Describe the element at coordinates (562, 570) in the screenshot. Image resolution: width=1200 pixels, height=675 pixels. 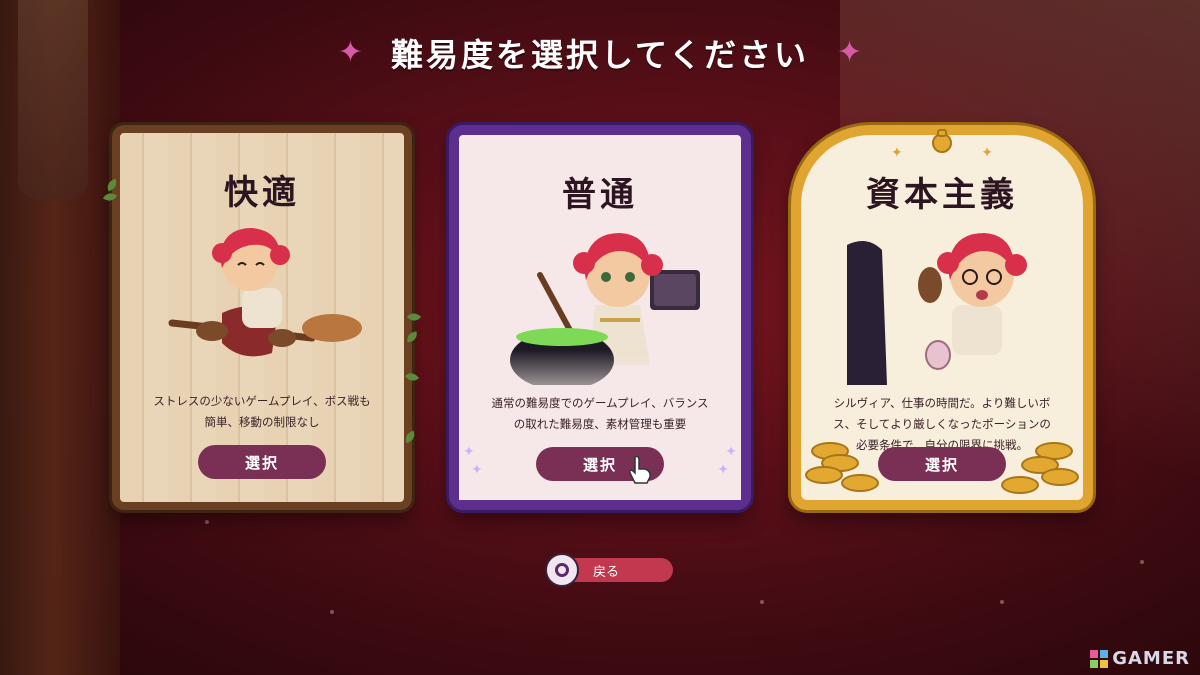
I see `circle-button-icon` at that location.